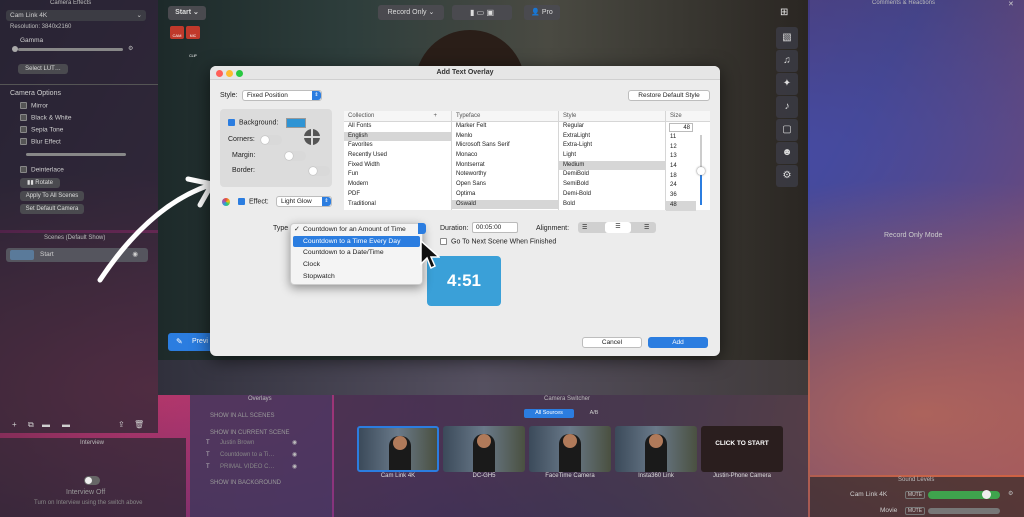 The image size is (1024, 517). Describe the element at coordinates (787, 153) in the screenshot. I see `people-icon: ☻` at that location.